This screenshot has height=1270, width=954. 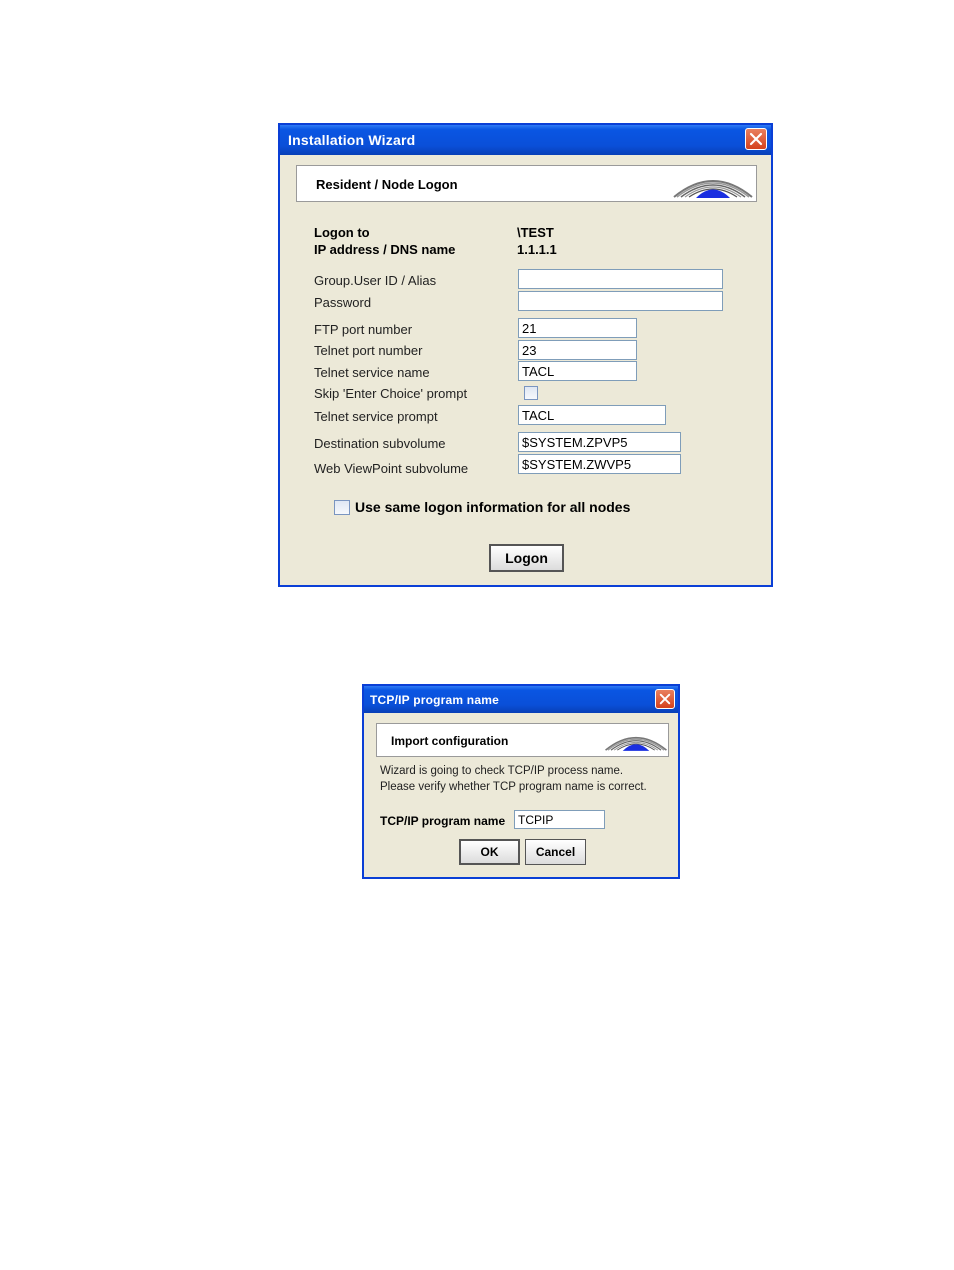 What do you see at coordinates (599, 464) in the screenshot?
I see `webviewpoint-subvolume-input` at bounding box center [599, 464].